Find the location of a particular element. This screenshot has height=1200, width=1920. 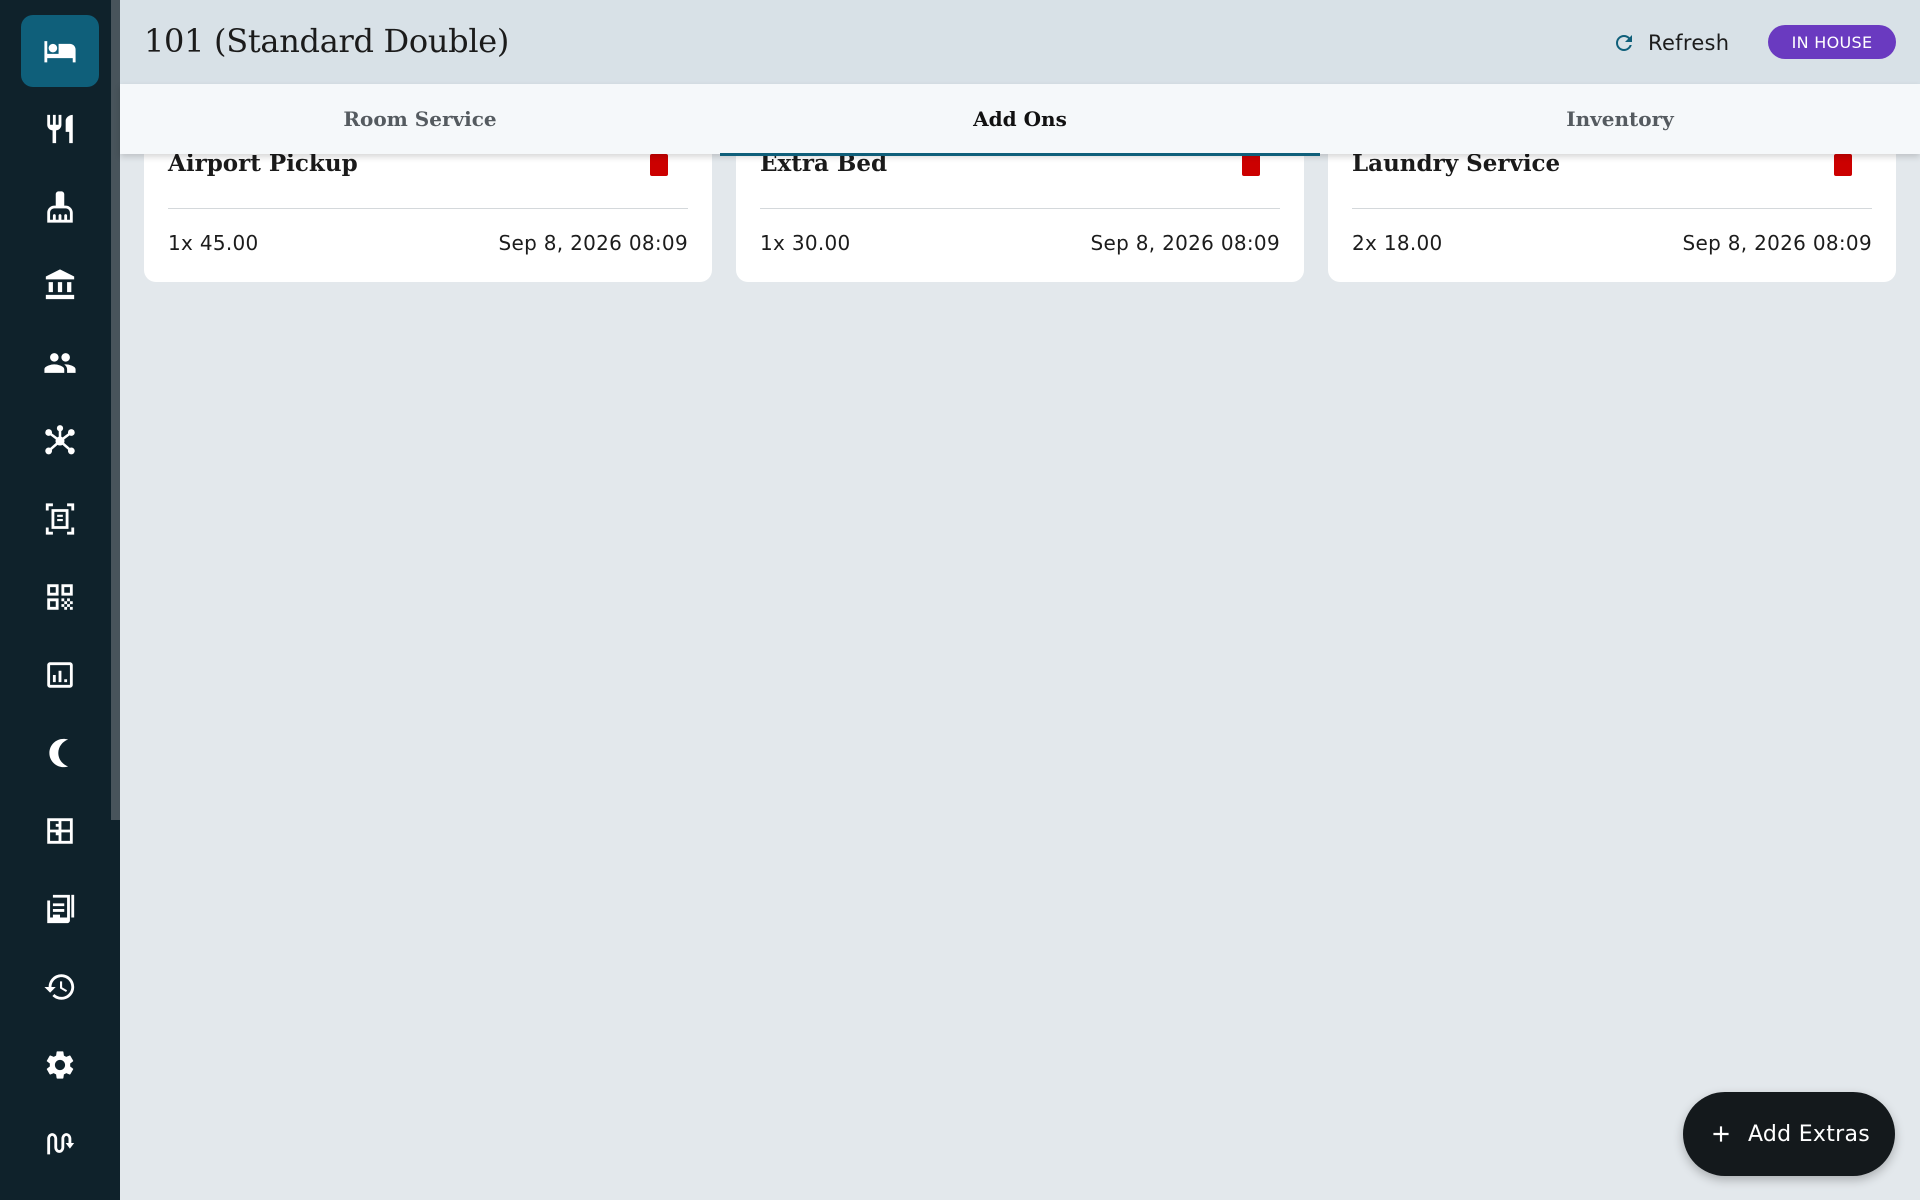

sidebar-item-floor-plan is located at coordinates (60, 831).